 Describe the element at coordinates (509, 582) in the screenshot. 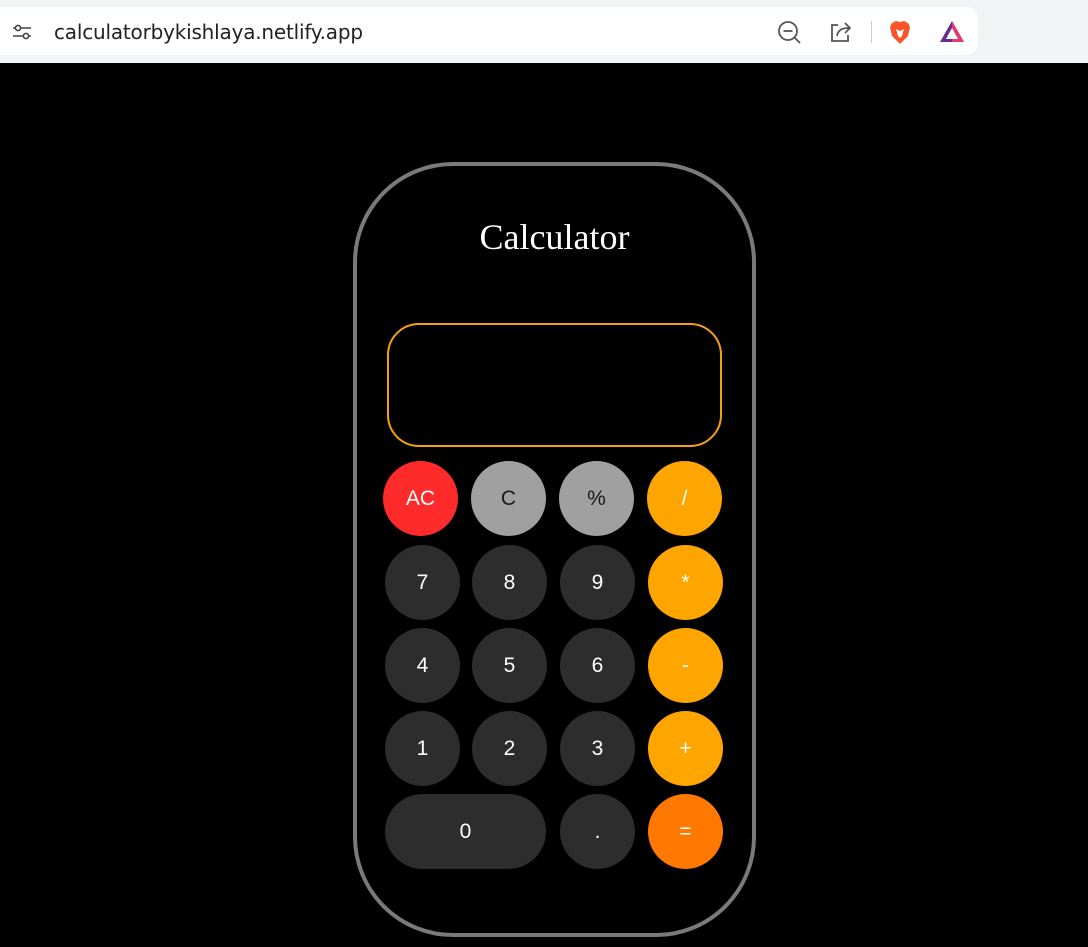

I see `eight-button: 8` at that location.